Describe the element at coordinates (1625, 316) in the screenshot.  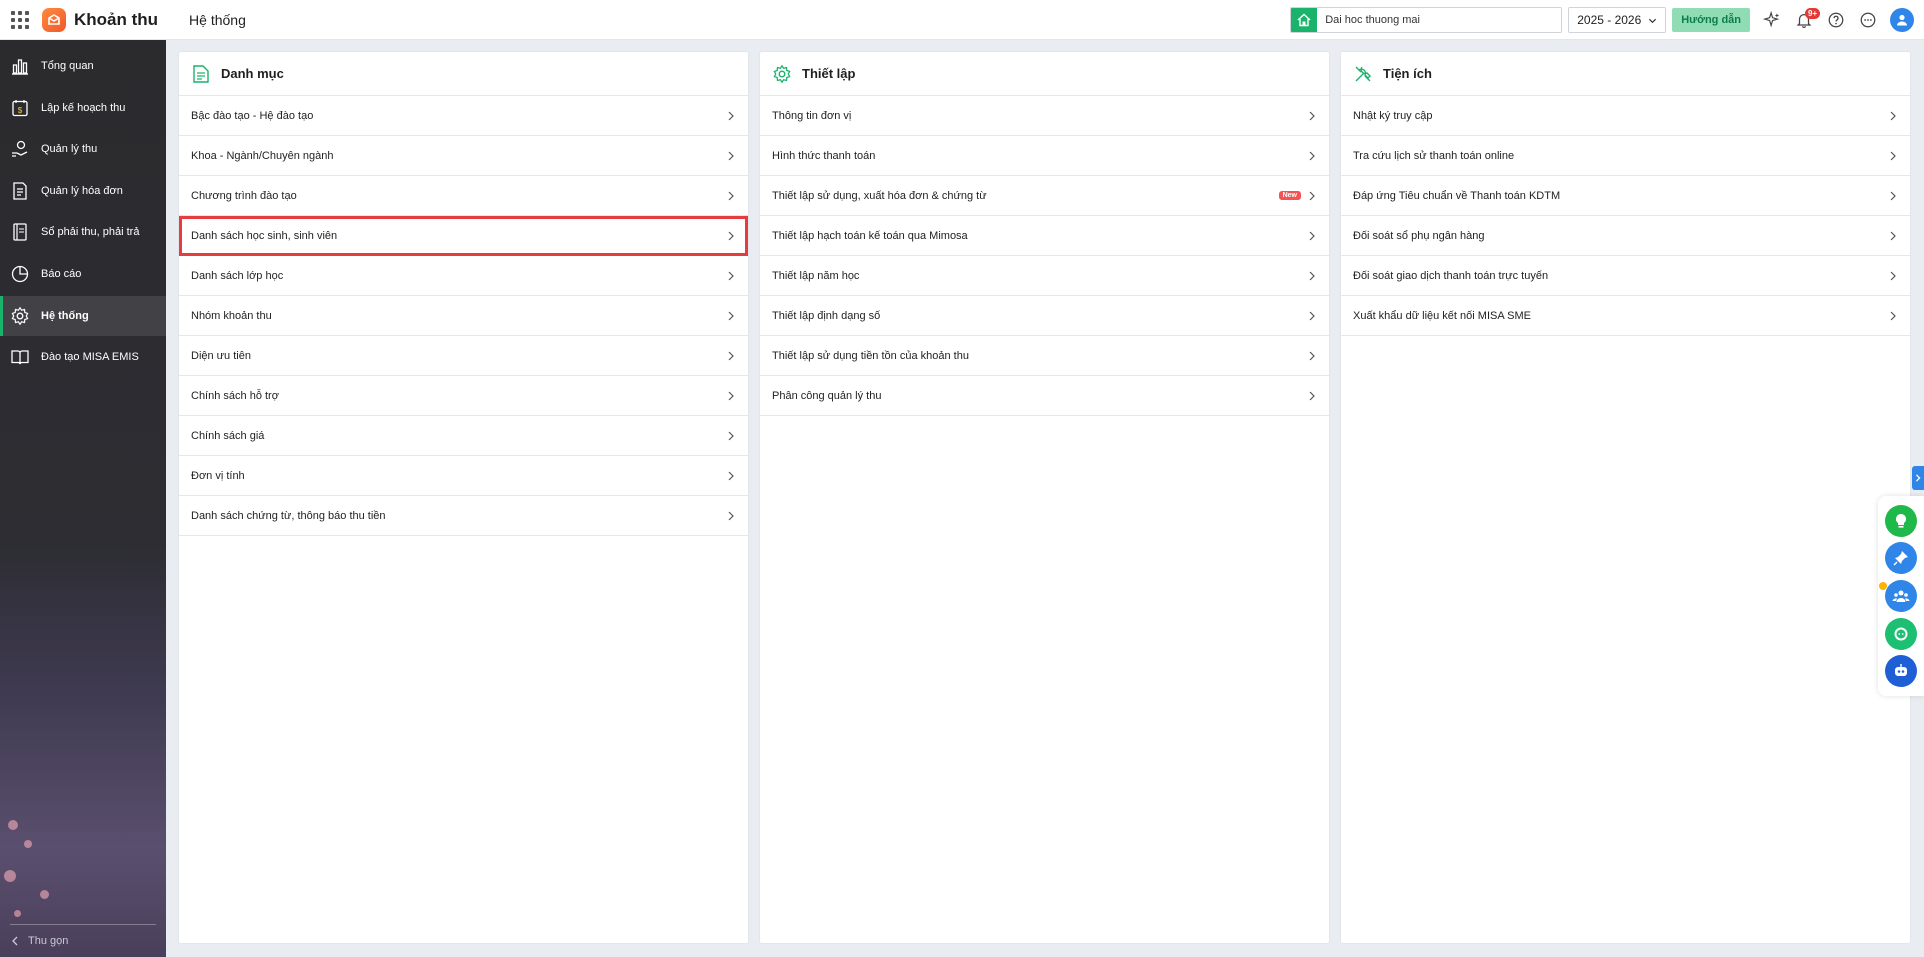
I see `list-item: Xuất khẩu dữ liệu kết nối MISA SME` at that location.